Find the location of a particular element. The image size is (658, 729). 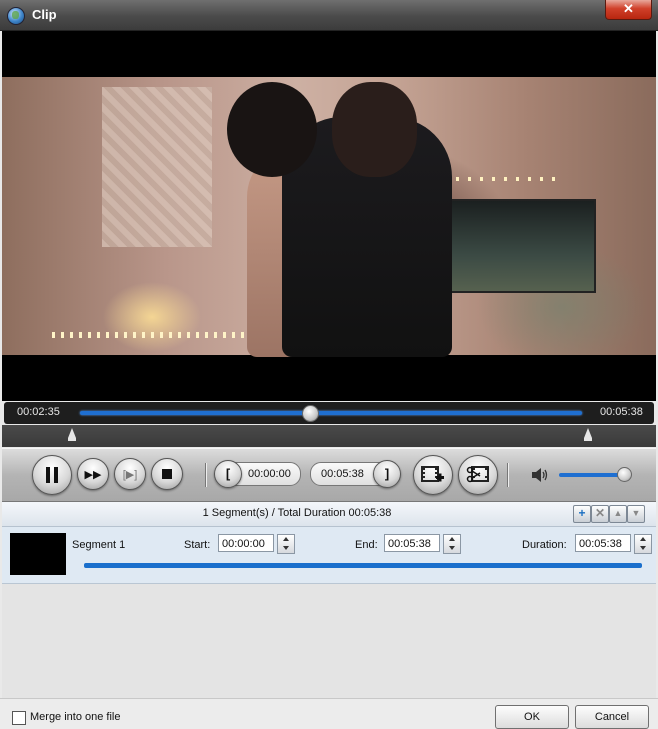

segment-summary: 1 Segment(s) / Total Duration 00:05:38 is located at coordinates (297, 513).